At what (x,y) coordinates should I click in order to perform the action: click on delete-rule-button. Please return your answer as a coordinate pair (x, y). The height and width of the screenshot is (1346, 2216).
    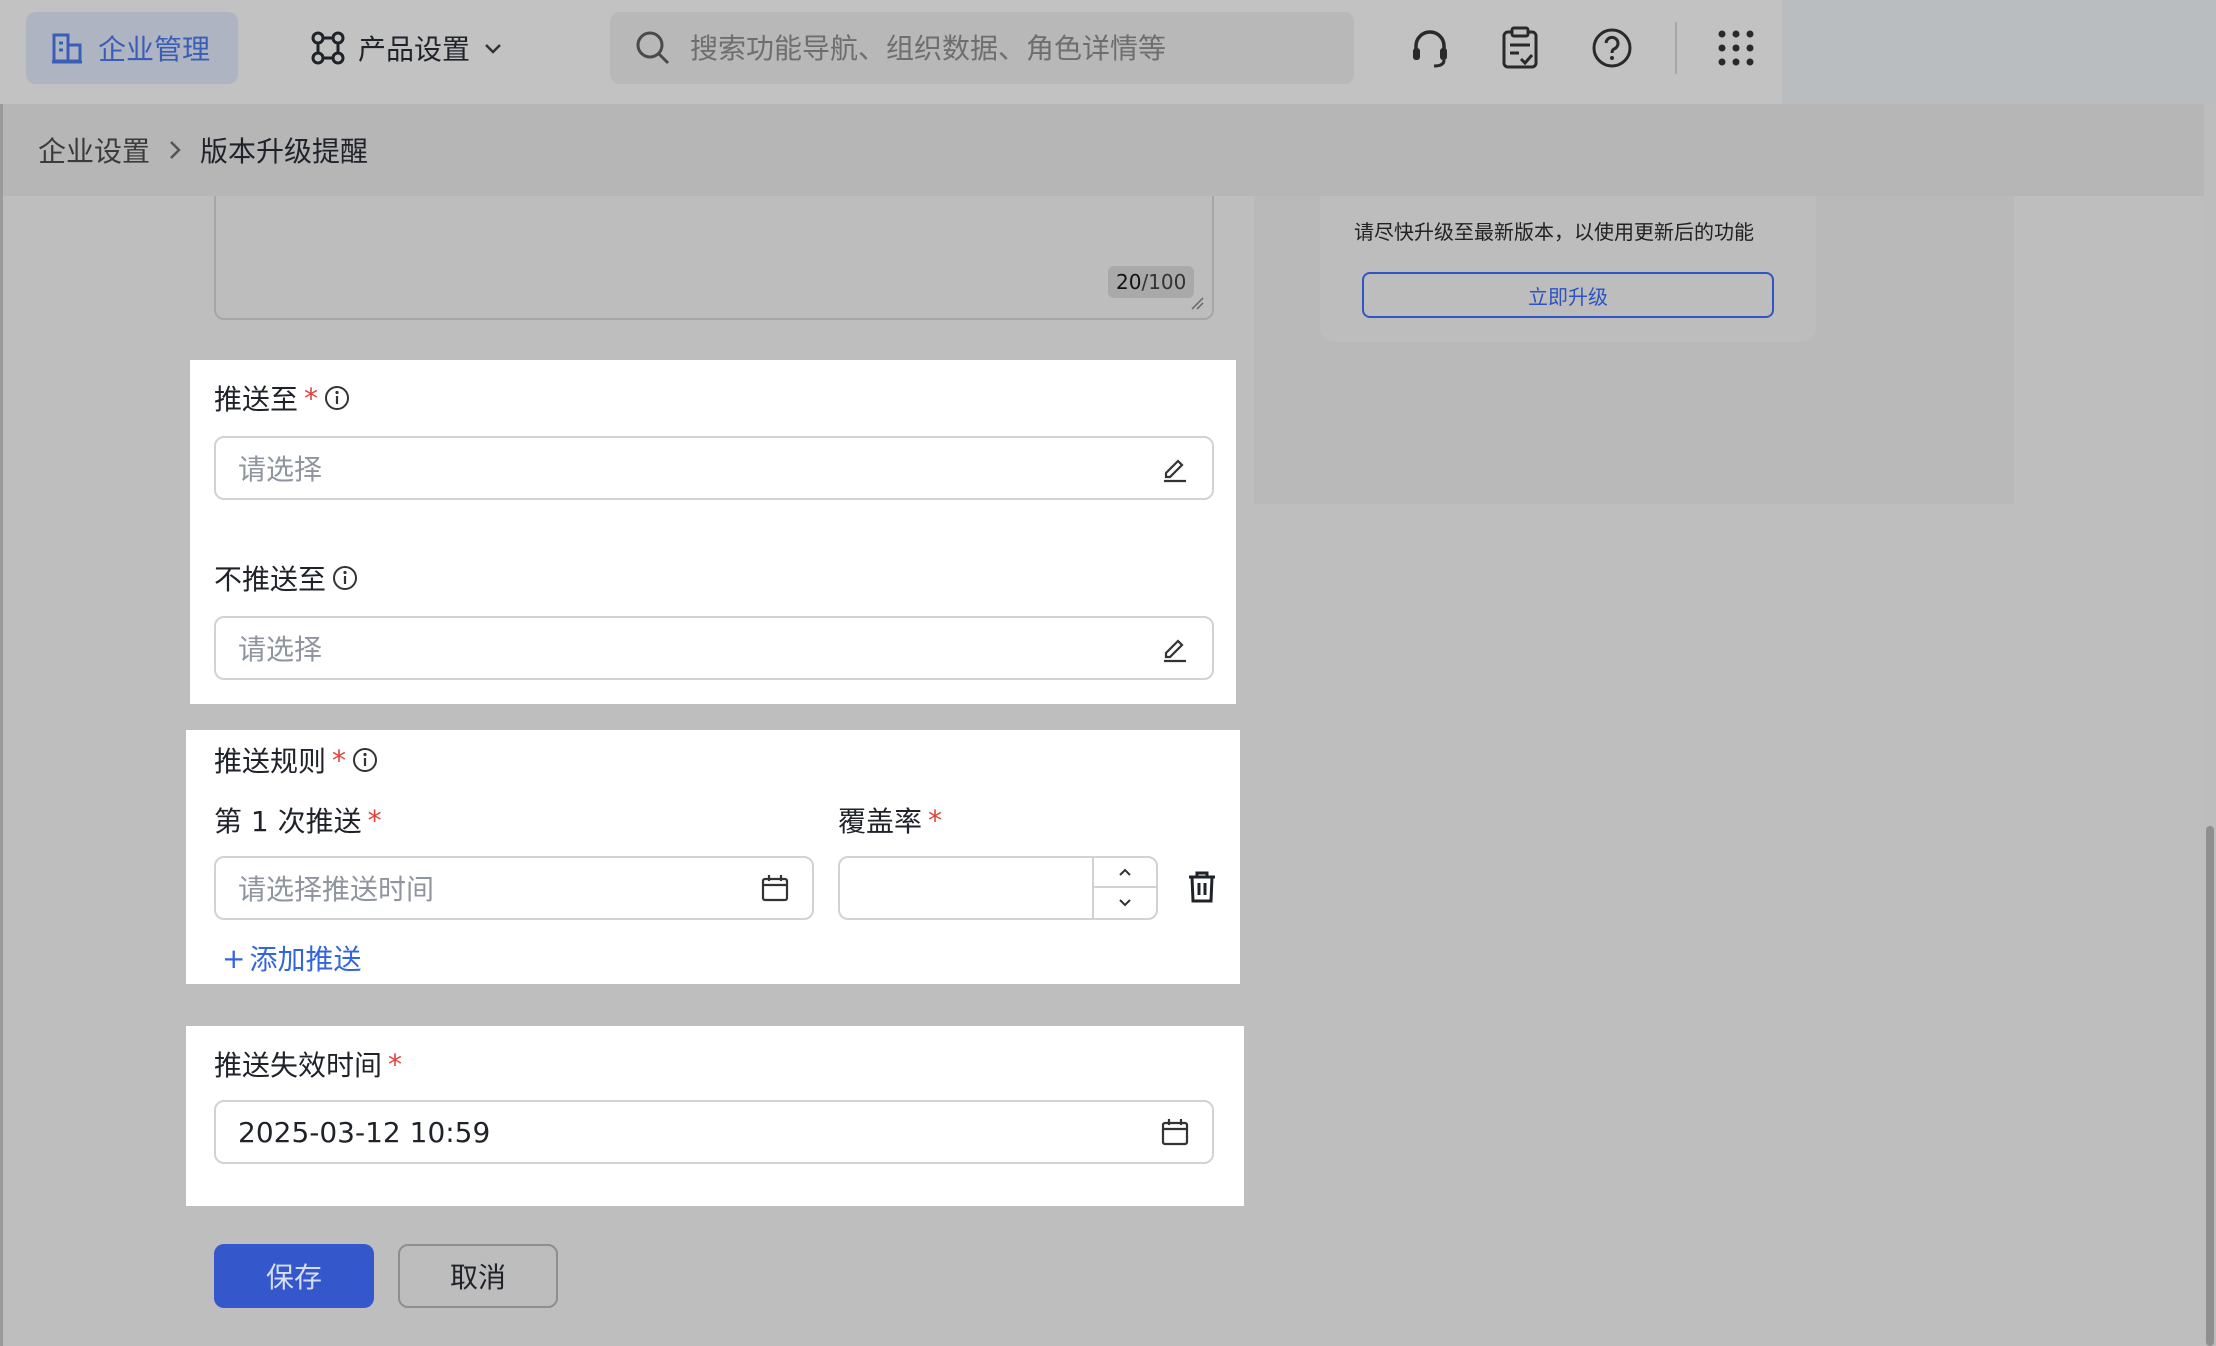
    Looking at the image, I should click on (1202, 889).